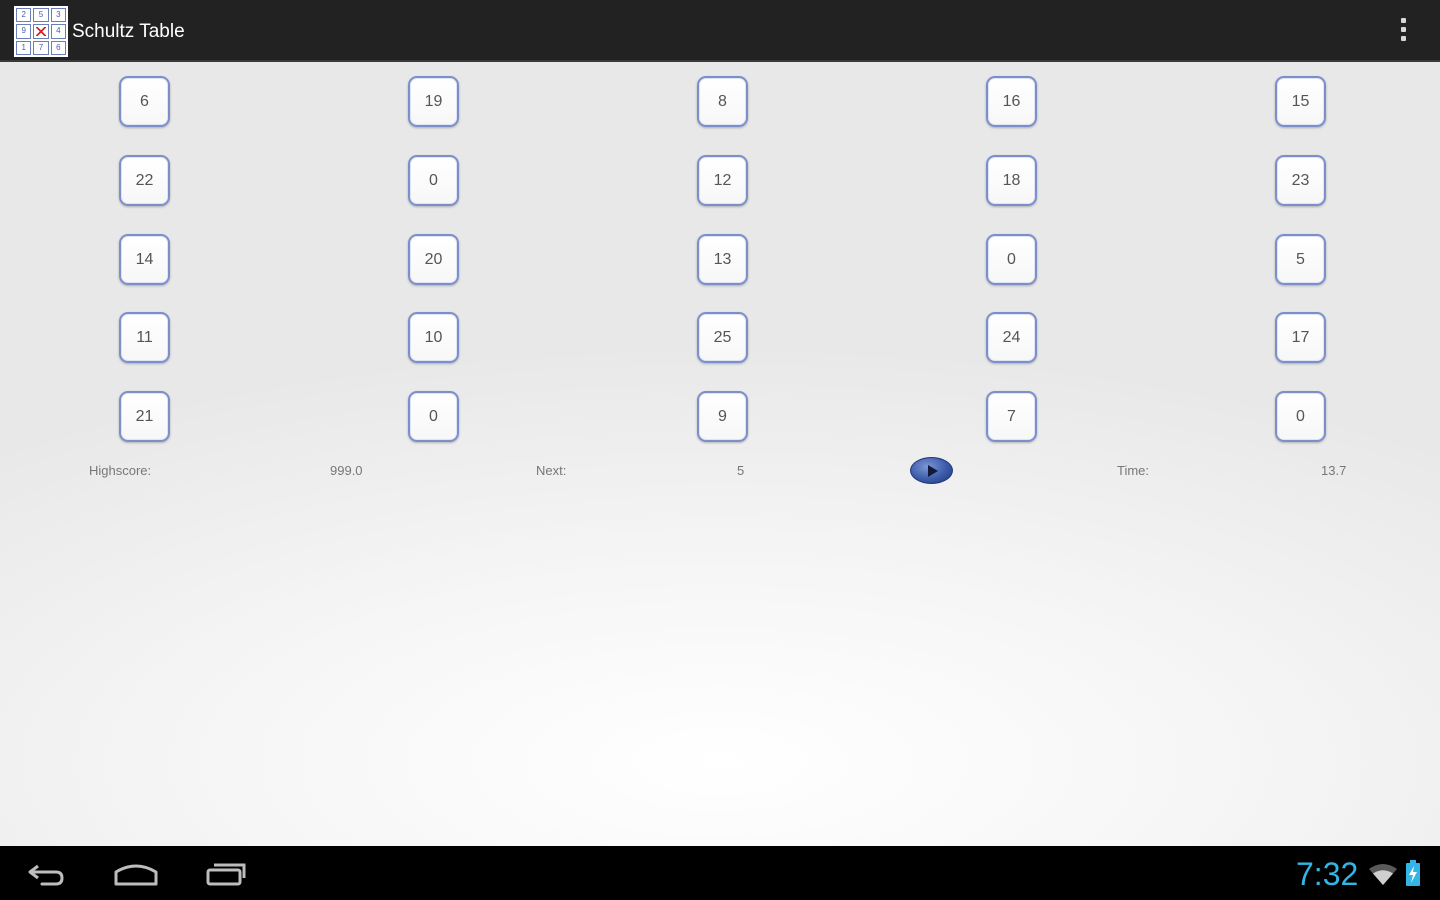  I want to click on home-icon, so click(136, 873).